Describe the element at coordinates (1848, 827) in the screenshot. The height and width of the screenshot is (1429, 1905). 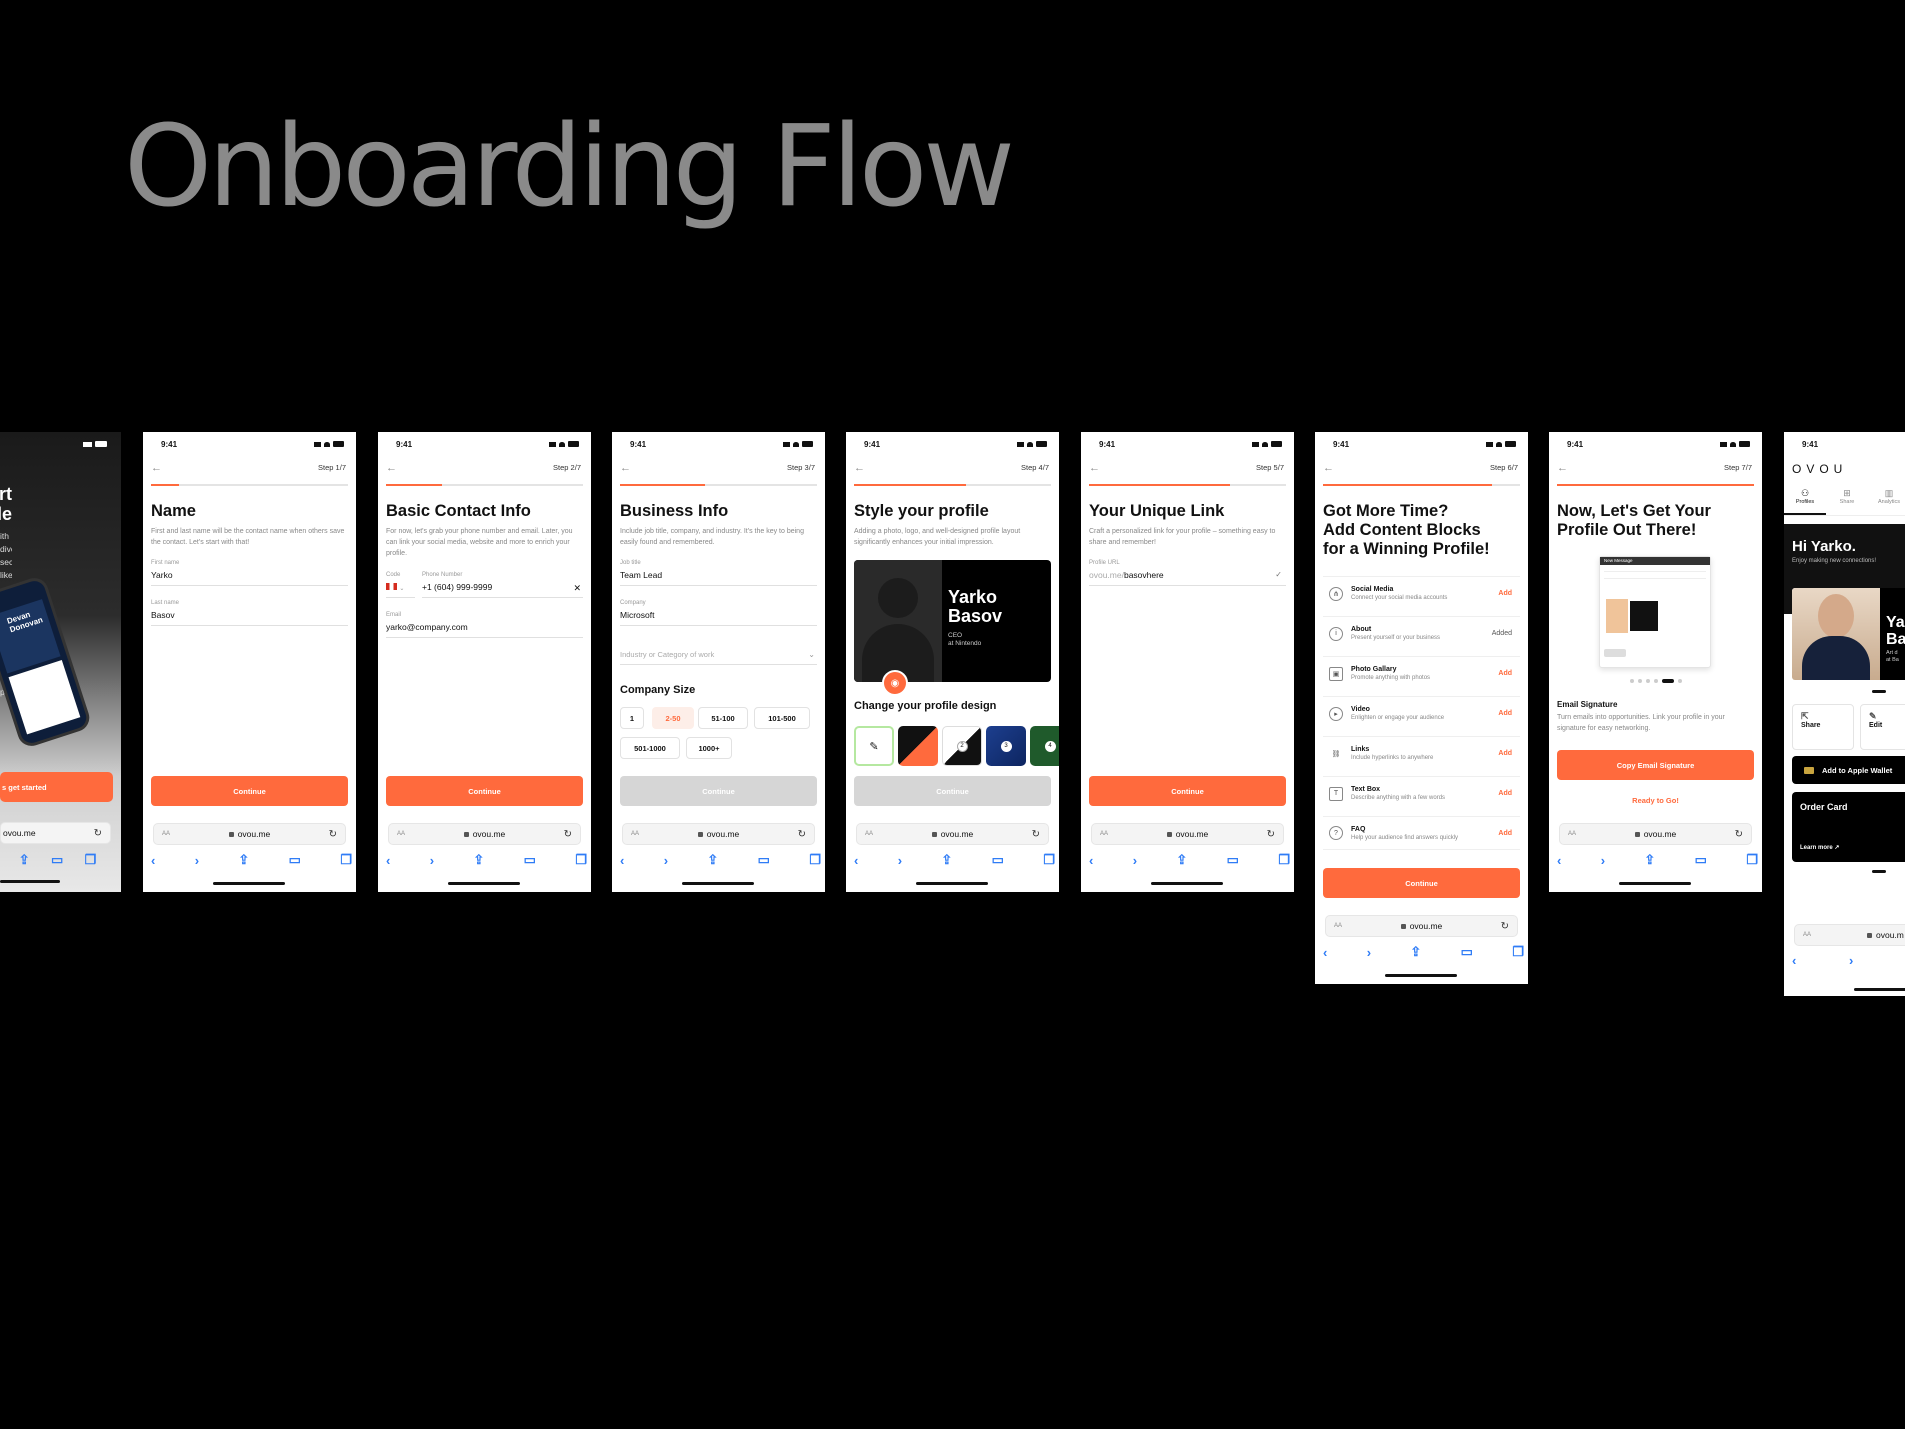
I see `order-card-banner: Order Card Learn more ↗` at that location.